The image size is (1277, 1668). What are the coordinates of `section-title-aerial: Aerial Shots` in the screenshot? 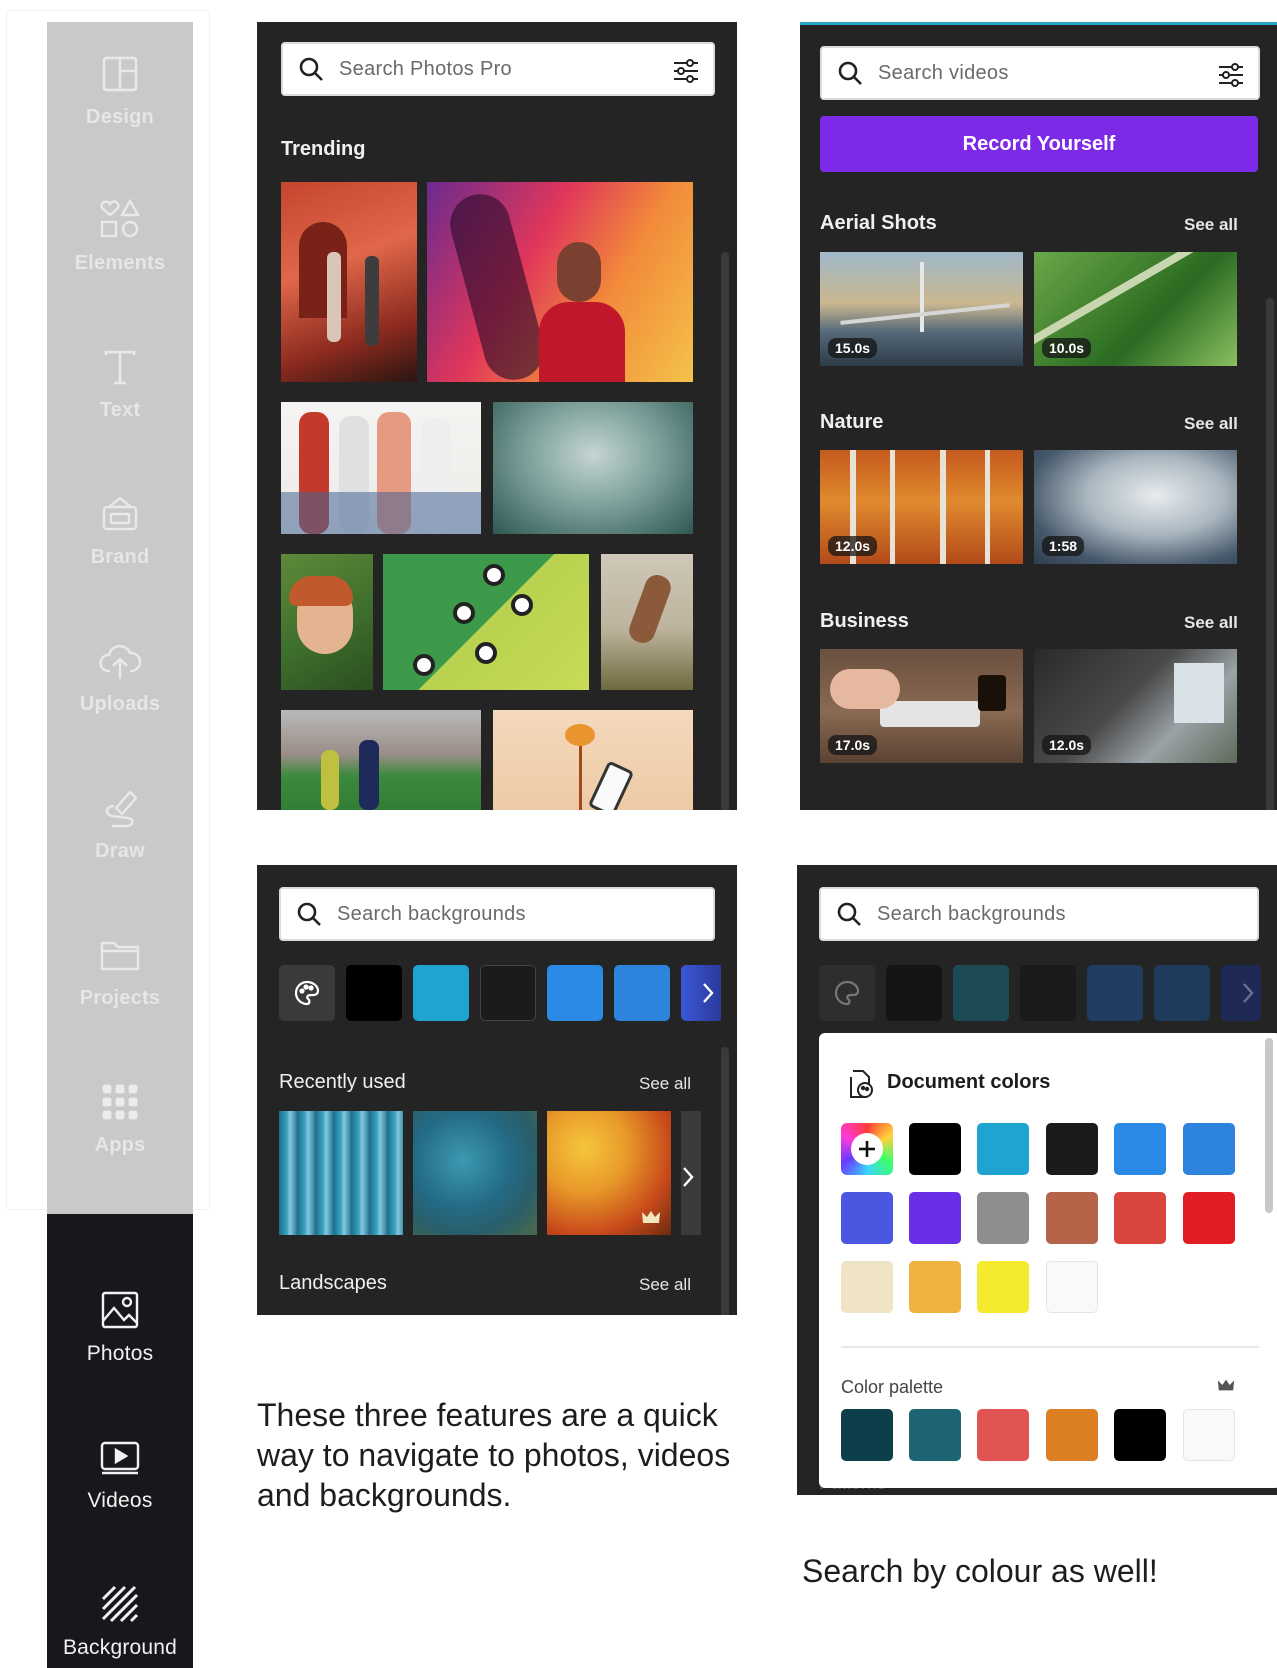 It's located at (878, 223).